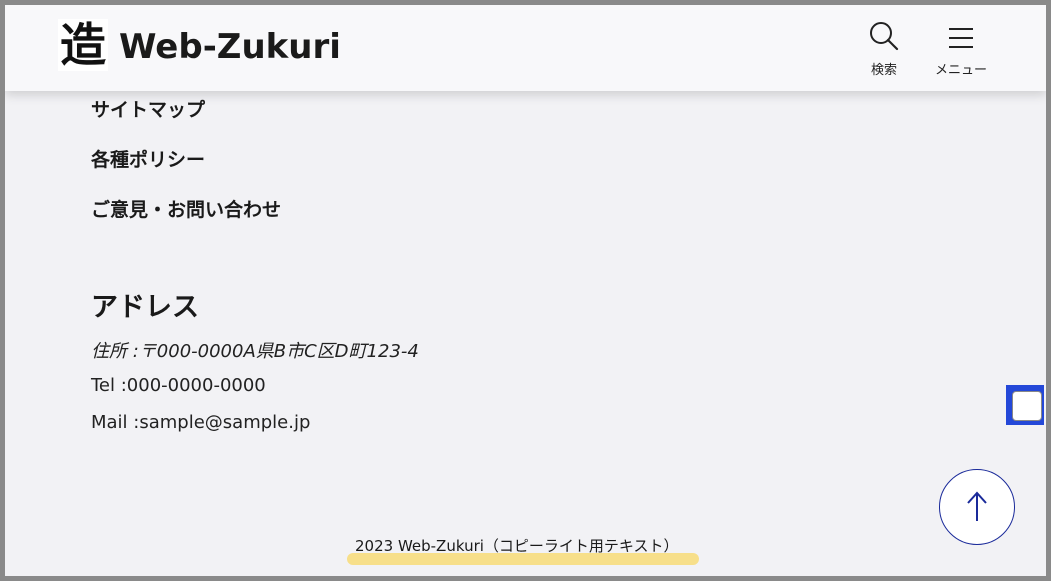  I want to click on hamburger-menu-icon, so click(961, 38).